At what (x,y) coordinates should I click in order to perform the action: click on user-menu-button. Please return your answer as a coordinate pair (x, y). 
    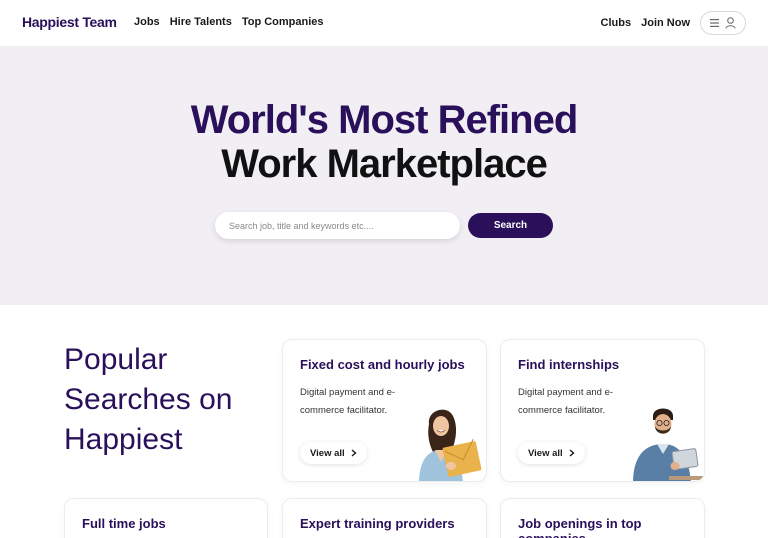
    Looking at the image, I should click on (723, 23).